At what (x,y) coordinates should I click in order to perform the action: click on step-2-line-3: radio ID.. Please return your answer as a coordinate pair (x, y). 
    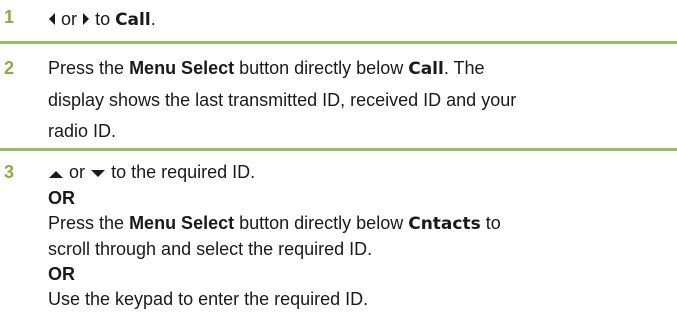
    Looking at the image, I should click on (82, 131).